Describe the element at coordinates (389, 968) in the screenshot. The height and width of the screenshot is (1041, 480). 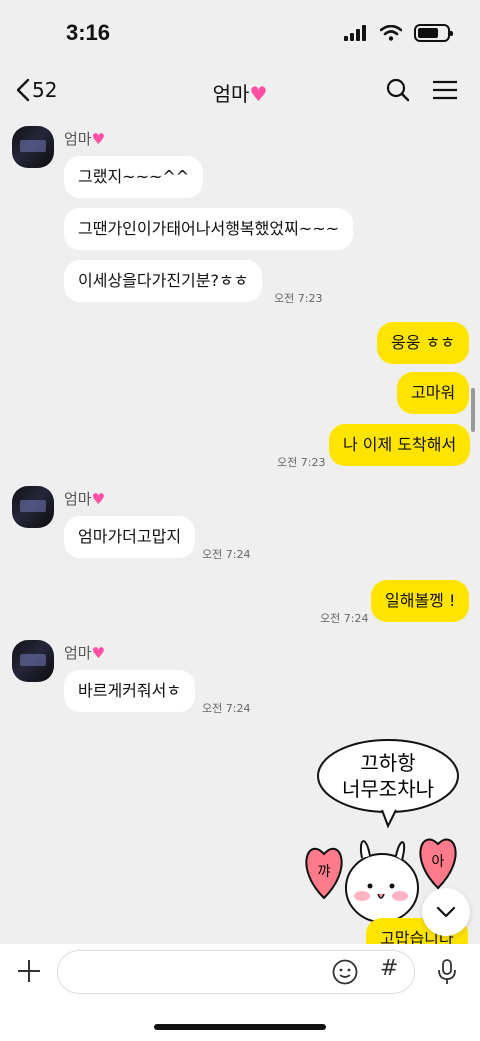
I see `hash-icon: #` at that location.